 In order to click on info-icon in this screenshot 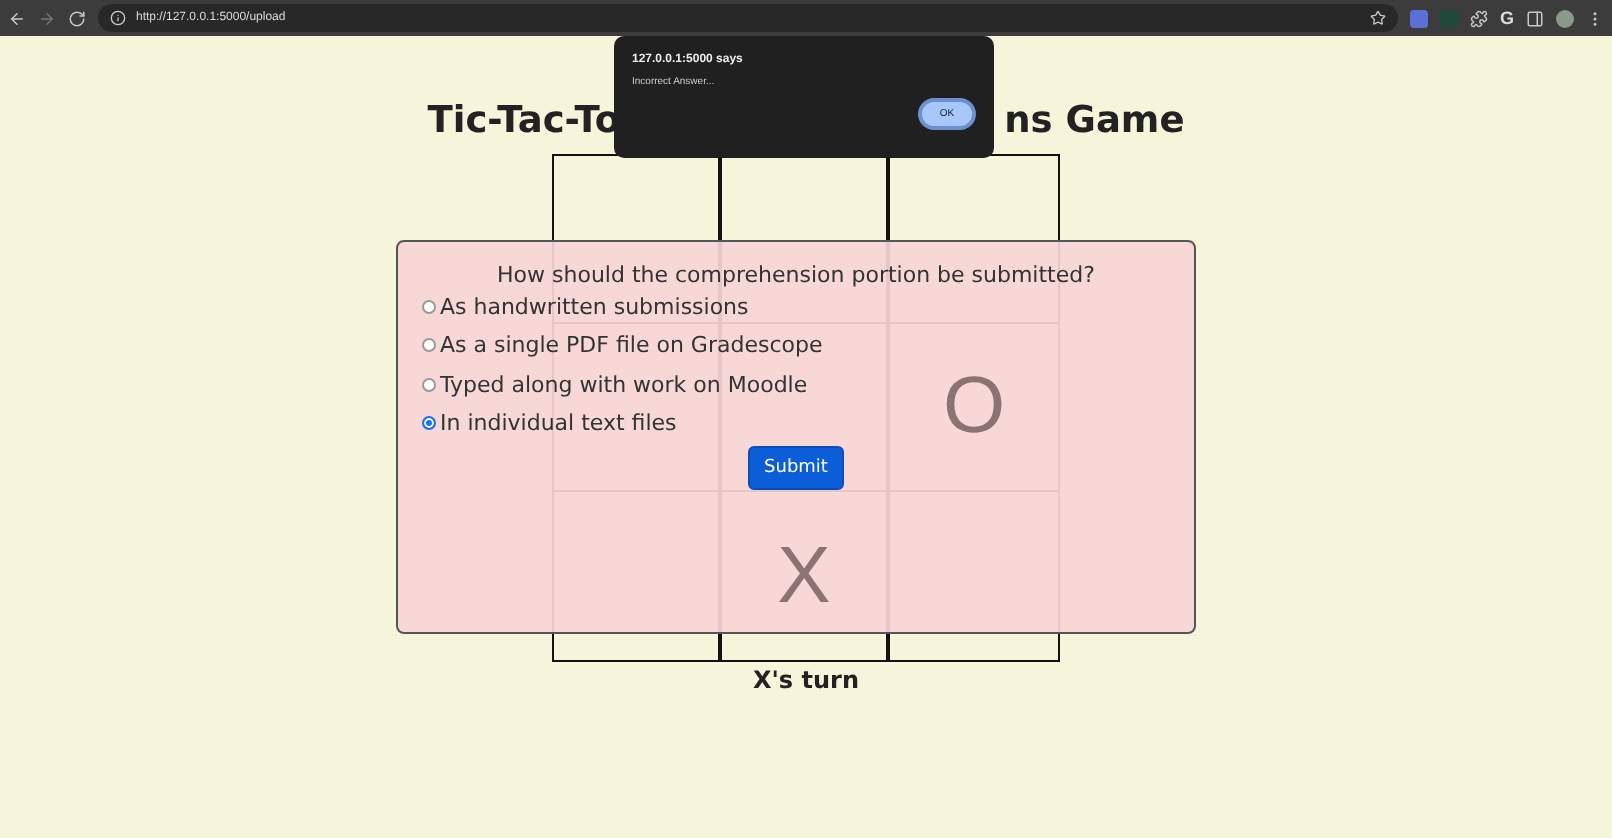, I will do `click(118, 18)`.